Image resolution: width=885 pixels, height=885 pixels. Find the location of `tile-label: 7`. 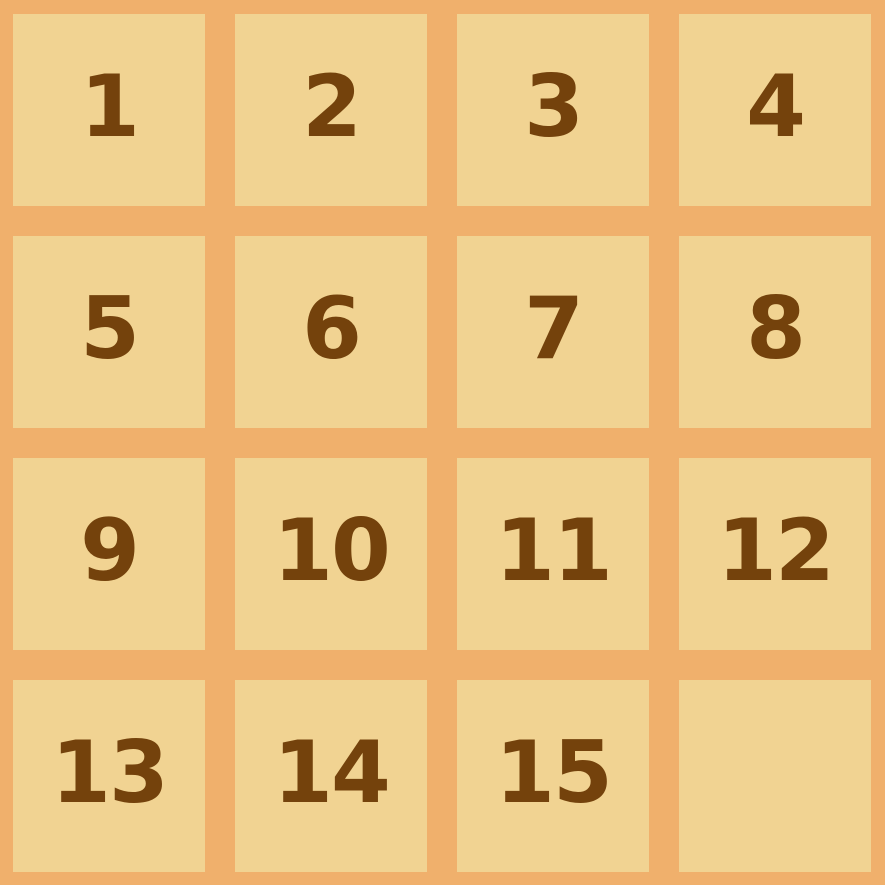

tile-label: 7 is located at coordinates (554, 329).